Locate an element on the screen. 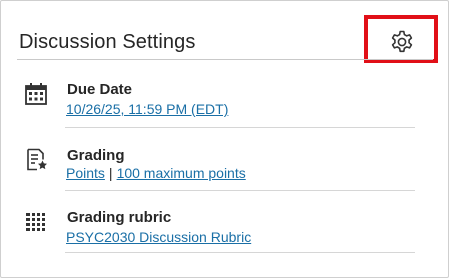 The image size is (449, 278). grading-star-icon is located at coordinates (37, 159).